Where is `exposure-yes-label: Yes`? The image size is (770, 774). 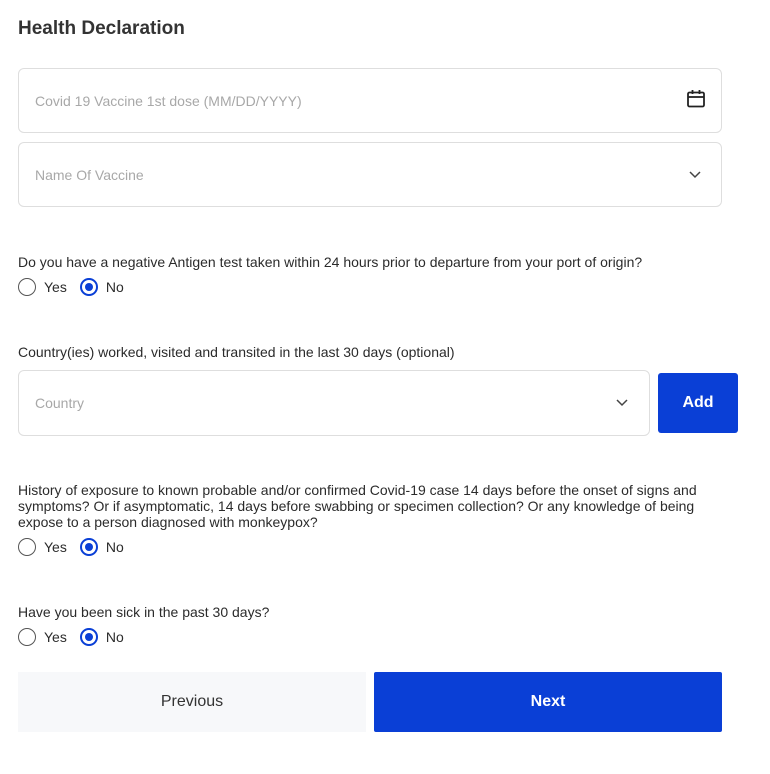
exposure-yes-label: Yes is located at coordinates (55, 547).